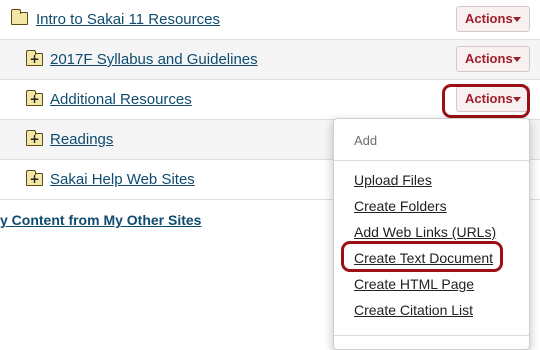 This screenshot has width=540, height=350. Describe the element at coordinates (128, 19) in the screenshot. I see `folder-link-intro: Intro to Sakai 11 Resources` at that location.